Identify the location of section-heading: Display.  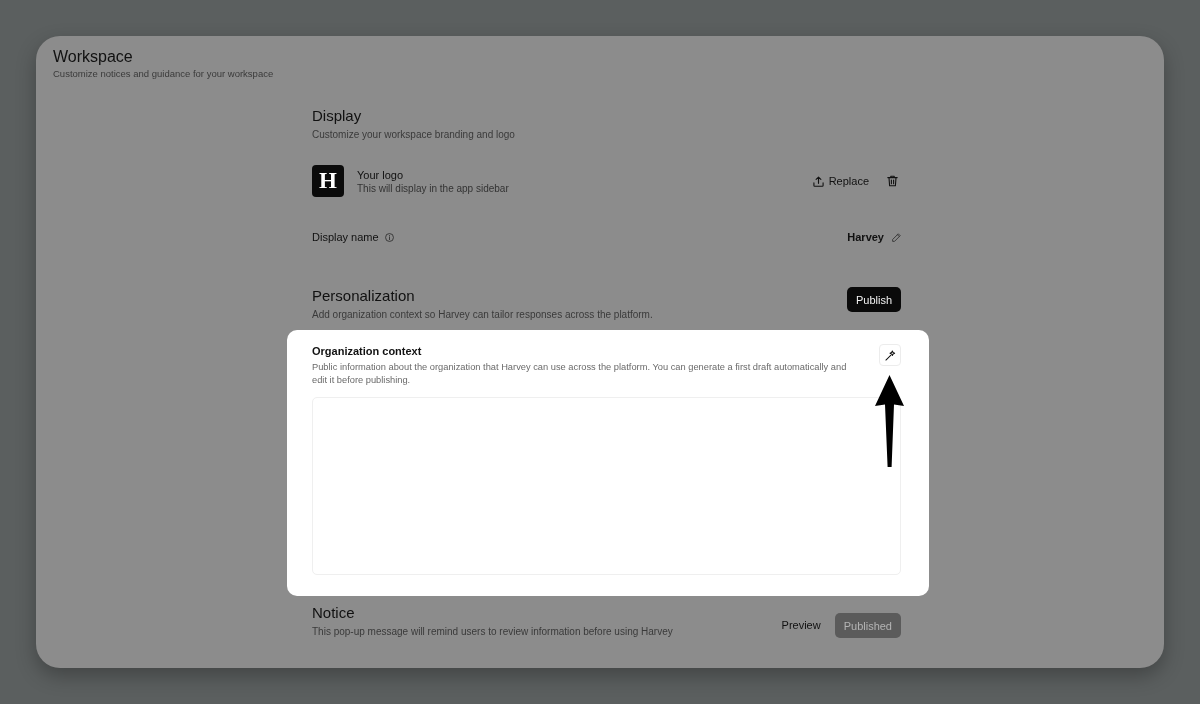
(337, 116).